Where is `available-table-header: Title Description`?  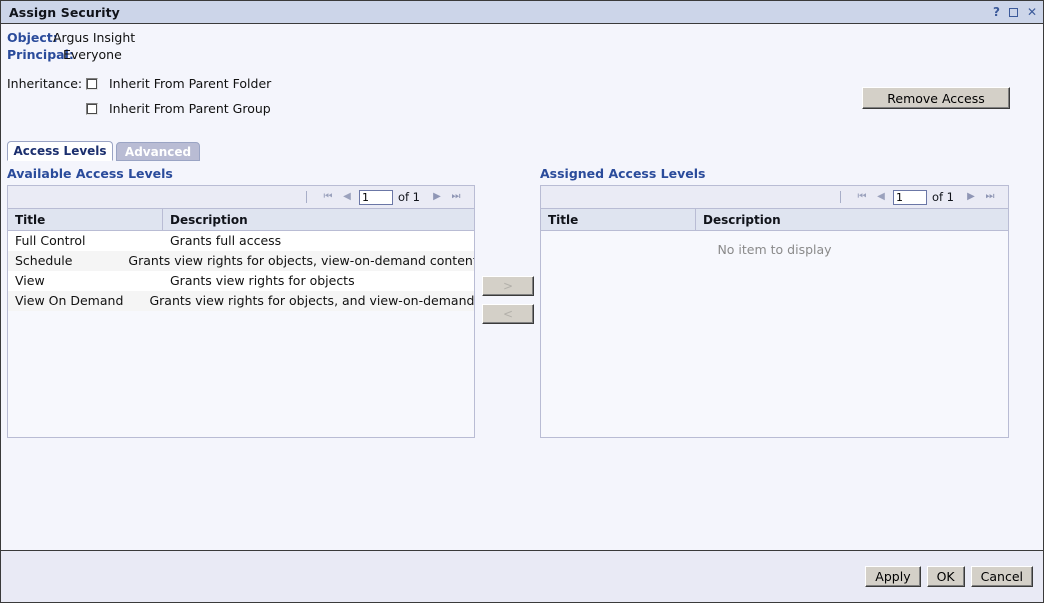
available-table-header: Title Description is located at coordinates (241, 219).